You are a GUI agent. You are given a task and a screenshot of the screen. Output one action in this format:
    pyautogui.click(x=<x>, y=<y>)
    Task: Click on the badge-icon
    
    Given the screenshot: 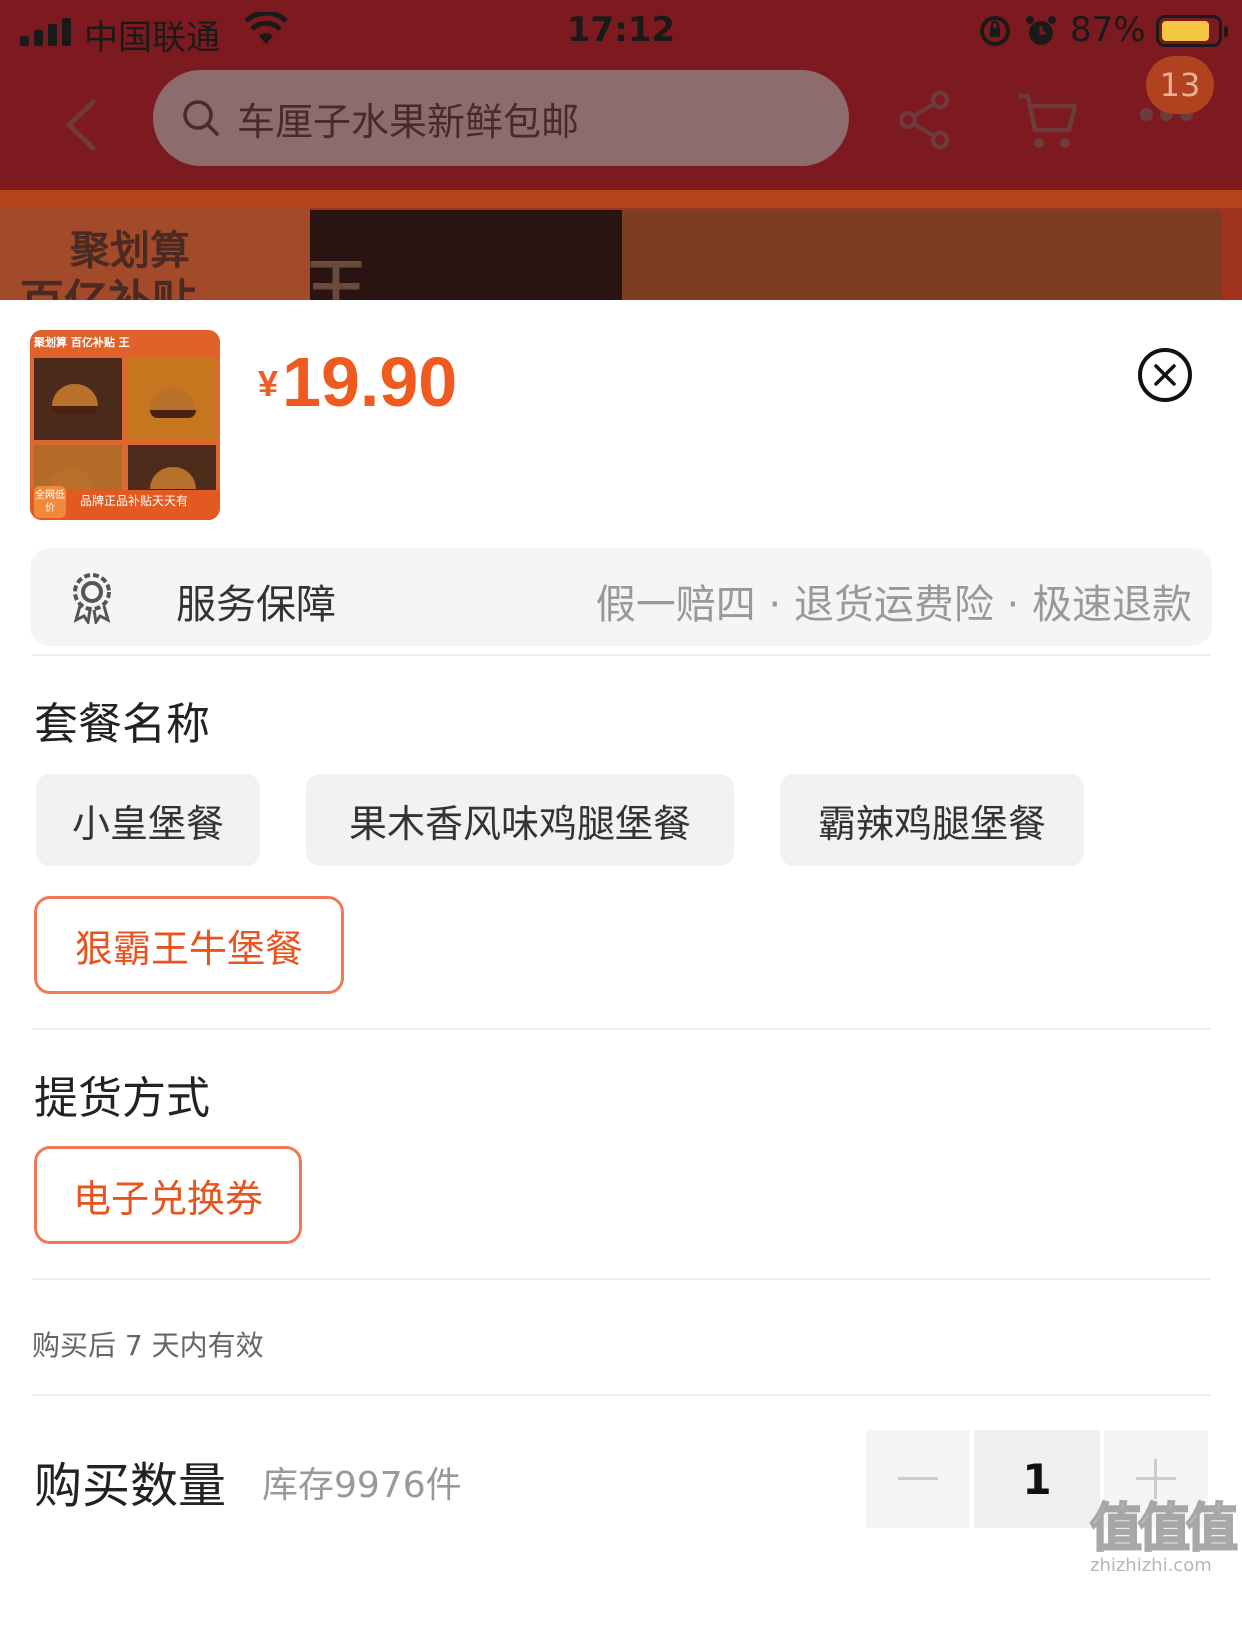 What is the action you would take?
    pyautogui.click(x=92, y=598)
    